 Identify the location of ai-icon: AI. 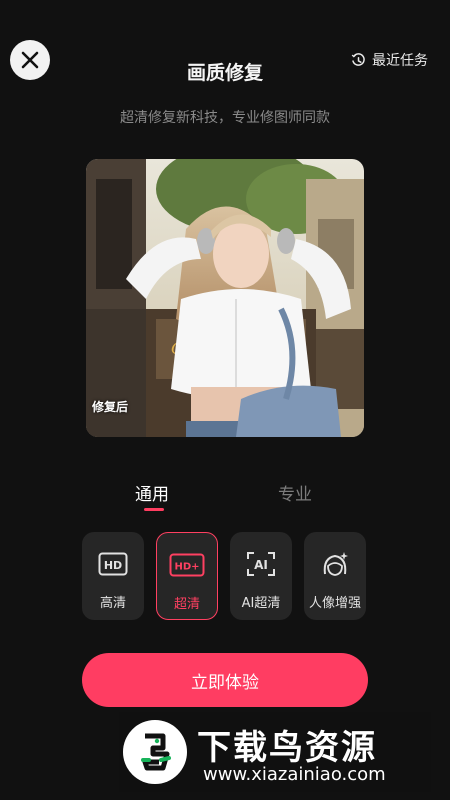
(261, 564).